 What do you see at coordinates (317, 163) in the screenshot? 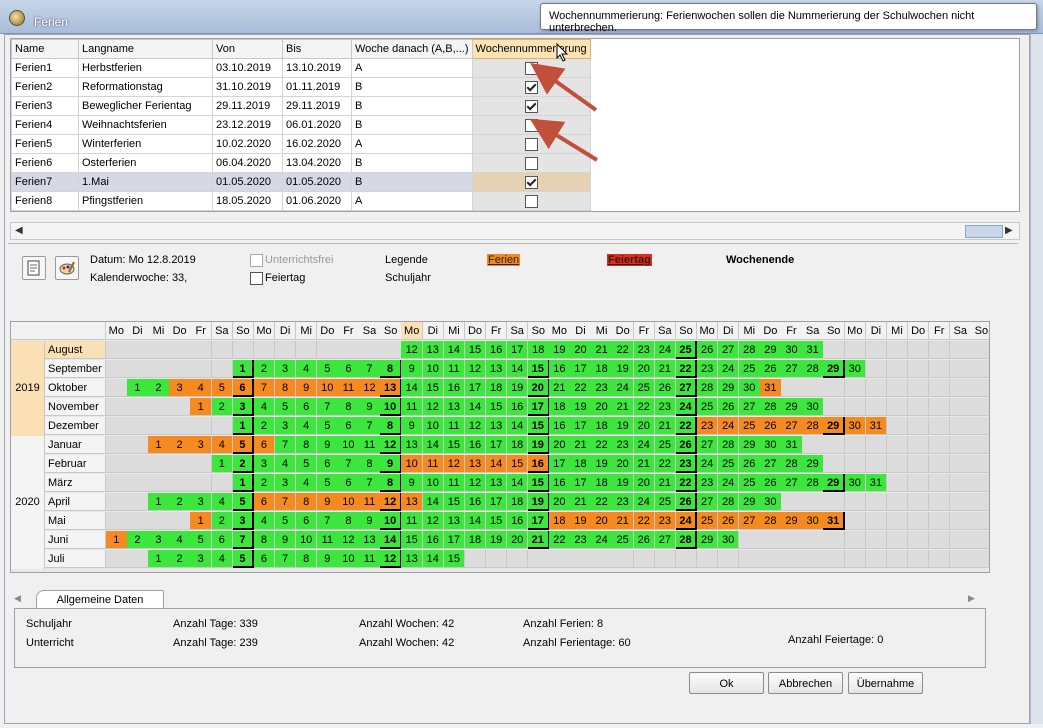
I see `cell-bis: 13.04.2020` at bounding box center [317, 163].